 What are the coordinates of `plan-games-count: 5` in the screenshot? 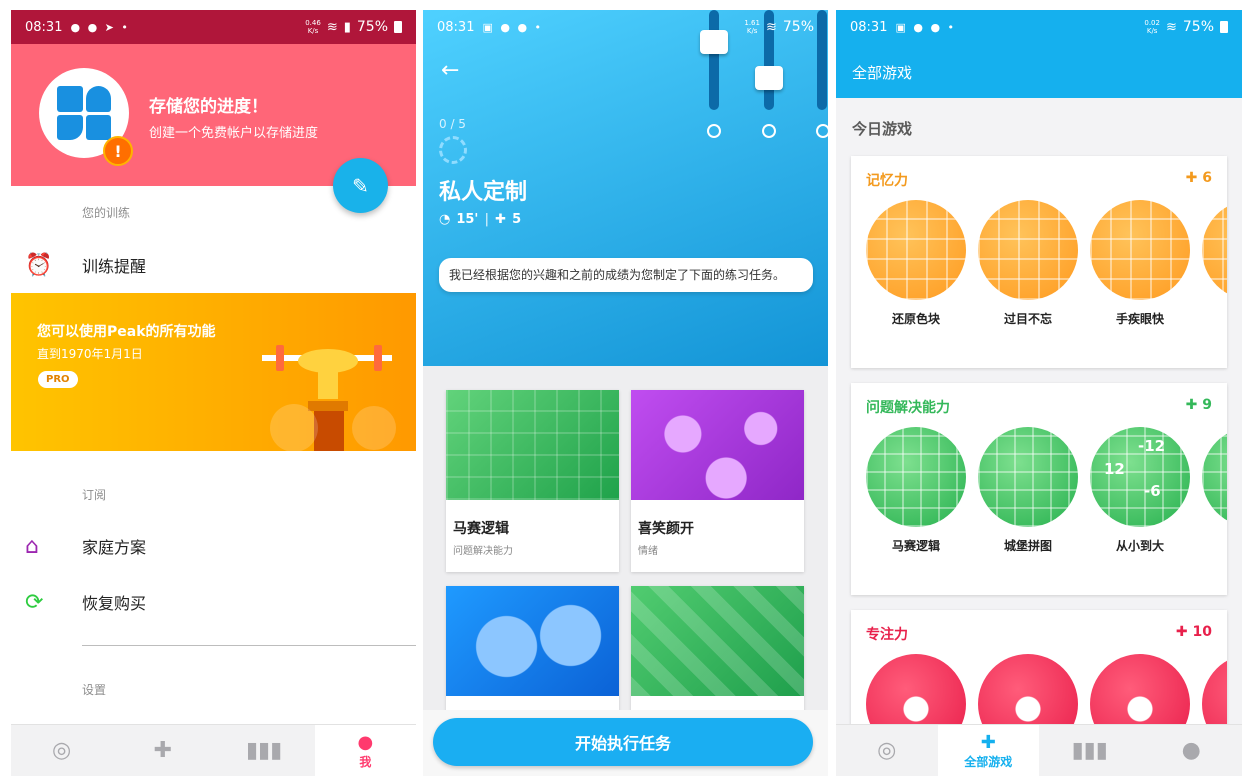 It's located at (517, 219).